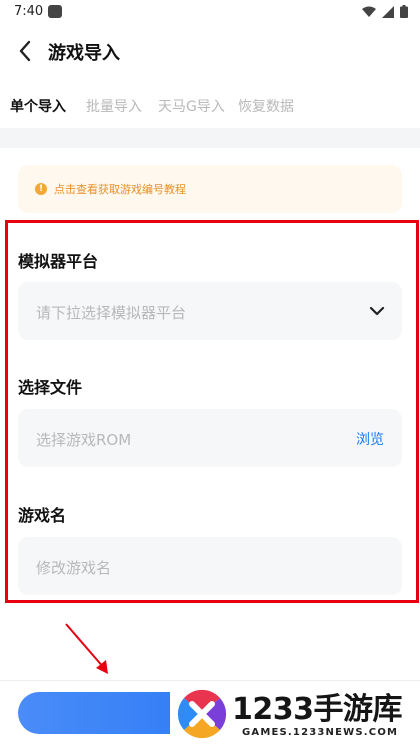 The image size is (420, 746). I want to click on status-indicators, so click(385, 11).